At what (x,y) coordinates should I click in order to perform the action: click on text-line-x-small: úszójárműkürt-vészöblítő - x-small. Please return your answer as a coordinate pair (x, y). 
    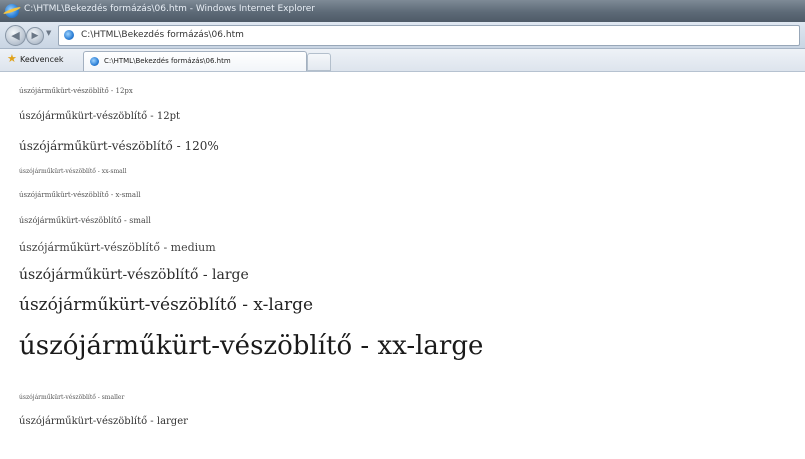
    Looking at the image, I should click on (80, 195).